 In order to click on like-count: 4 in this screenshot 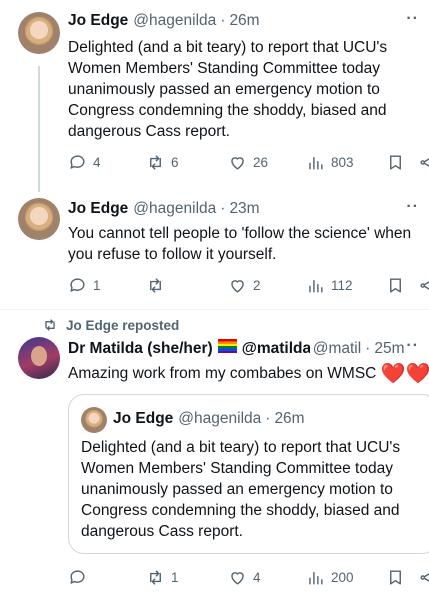, I will do `click(257, 577)`.